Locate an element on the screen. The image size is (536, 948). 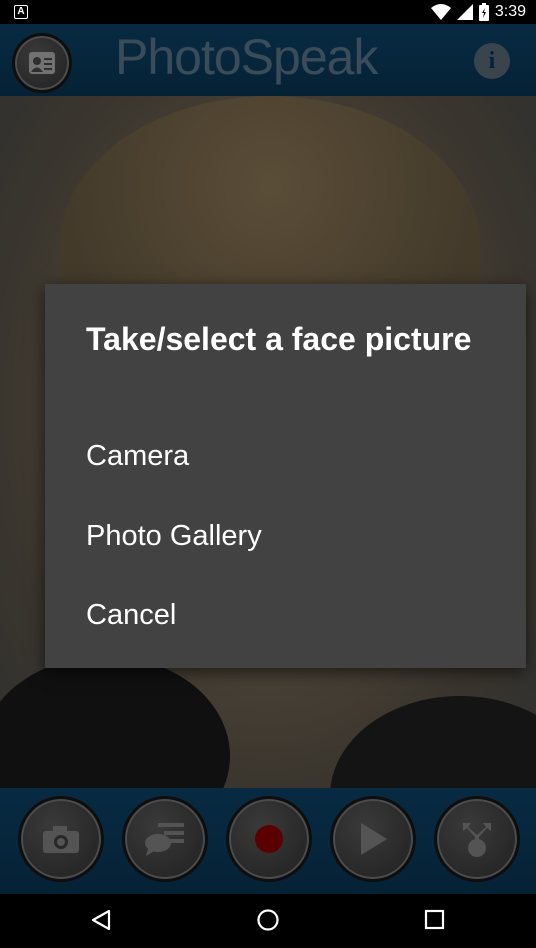
wifi-icon is located at coordinates (440, 12).